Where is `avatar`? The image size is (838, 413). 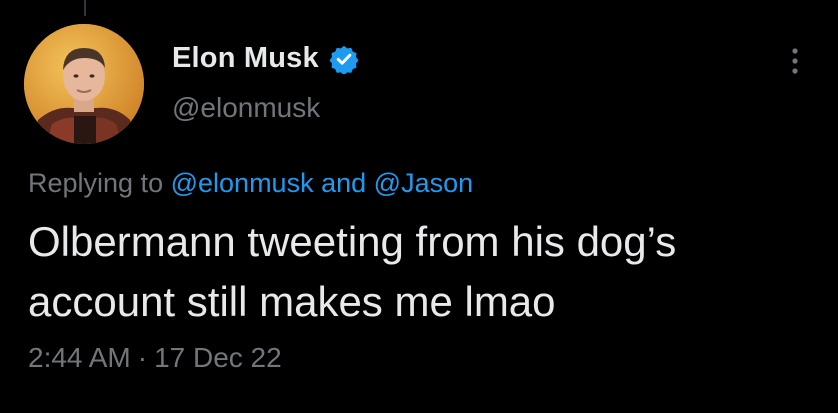 avatar is located at coordinates (84, 84).